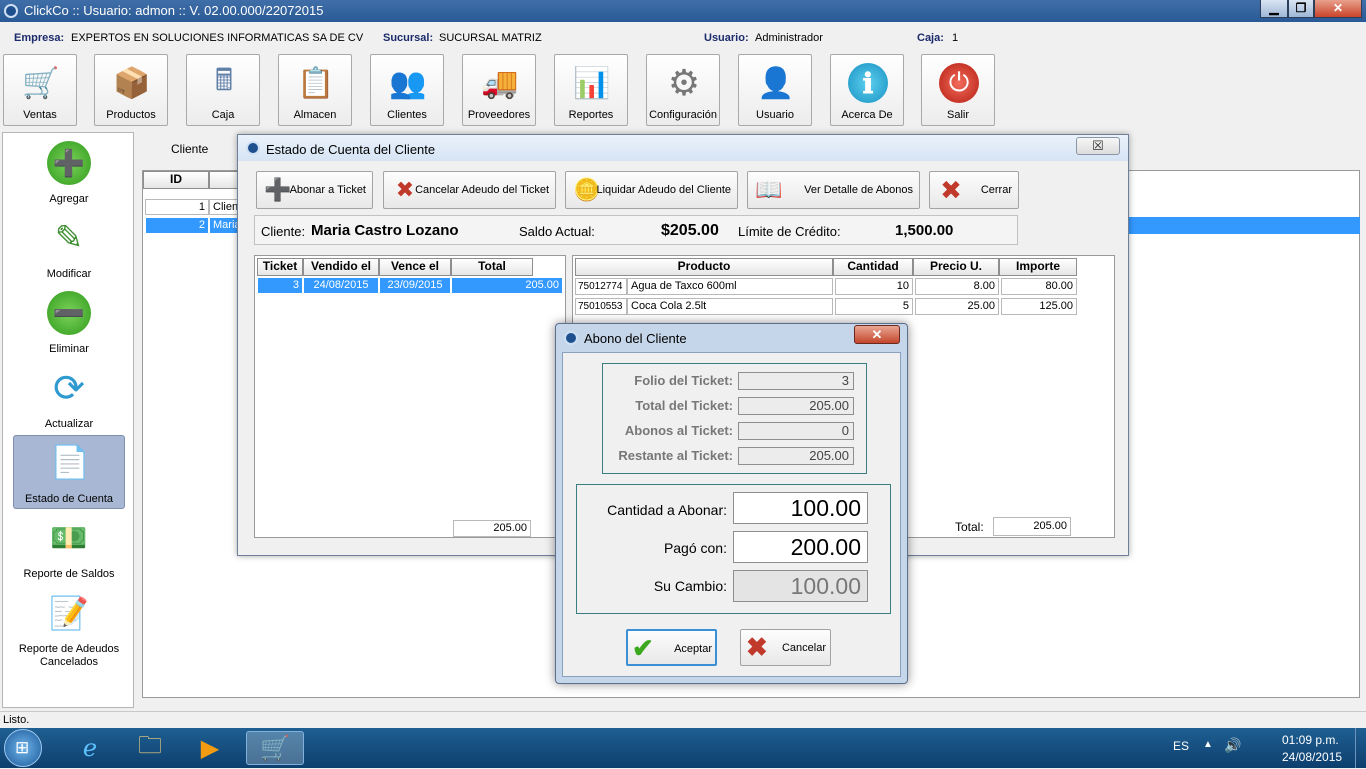  I want to click on total-field: 205.00, so click(1032, 526).